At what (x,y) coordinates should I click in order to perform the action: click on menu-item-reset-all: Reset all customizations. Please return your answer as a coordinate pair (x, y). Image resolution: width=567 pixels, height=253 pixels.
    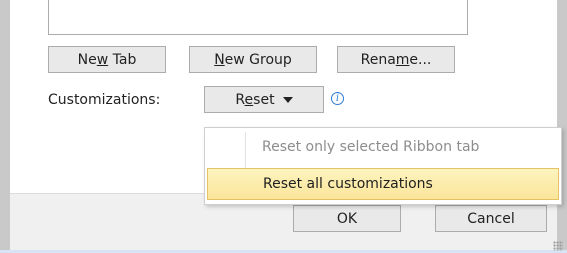
    Looking at the image, I should click on (383, 184).